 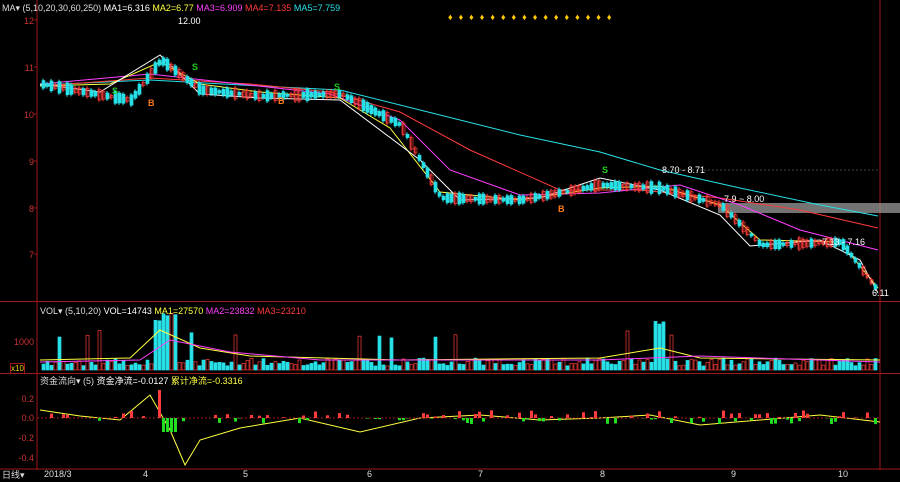 What do you see at coordinates (605, 170) in the screenshot?
I see `sell-signal-icon: S` at bounding box center [605, 170].